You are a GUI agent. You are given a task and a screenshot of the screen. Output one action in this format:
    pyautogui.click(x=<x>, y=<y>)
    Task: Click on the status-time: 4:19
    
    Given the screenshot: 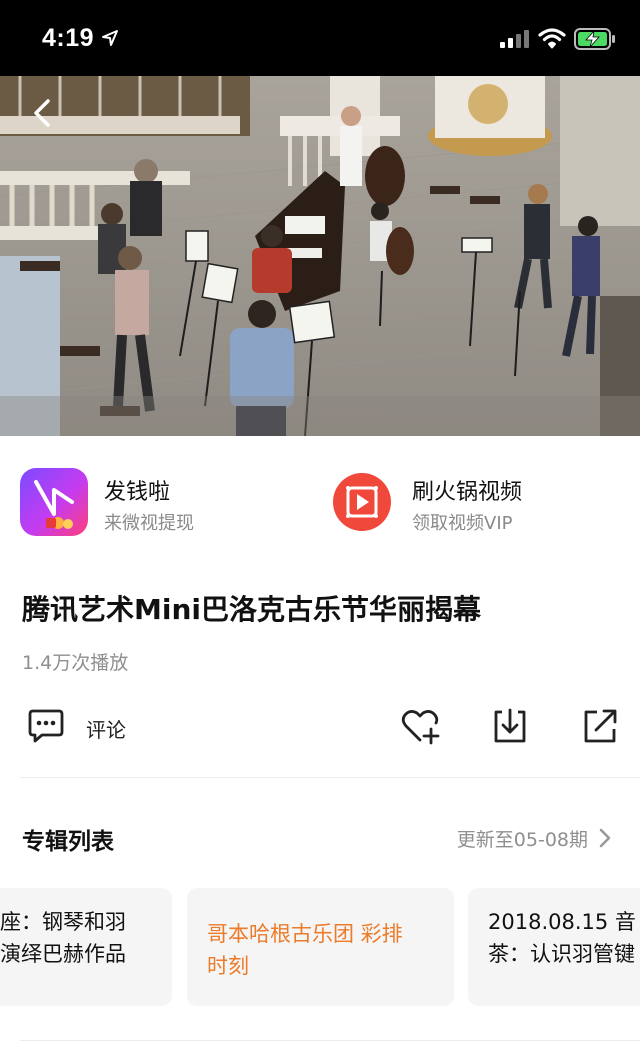 What is the action you would take?
    pyautogui.click(x=68, y=38)
    